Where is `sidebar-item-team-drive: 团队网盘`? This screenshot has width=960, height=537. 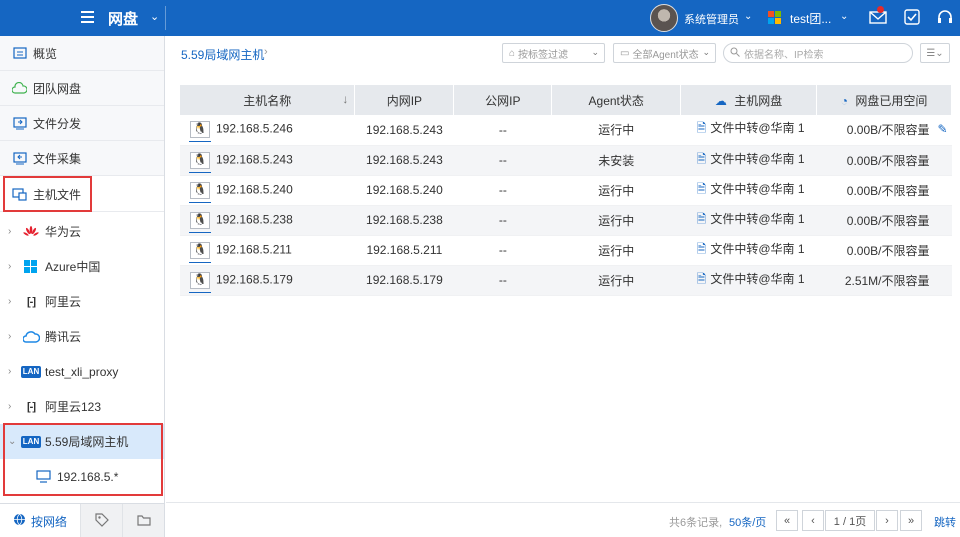
sidebar-item-team-drive: 团队网盘 is located at coordinates (82, 88).